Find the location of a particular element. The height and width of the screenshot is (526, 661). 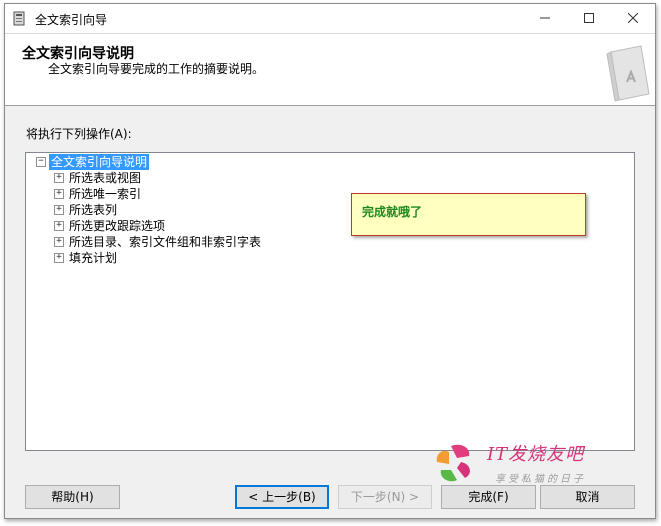

annotation-callout: 完成就哦了 is located at coordinates (468, 214).